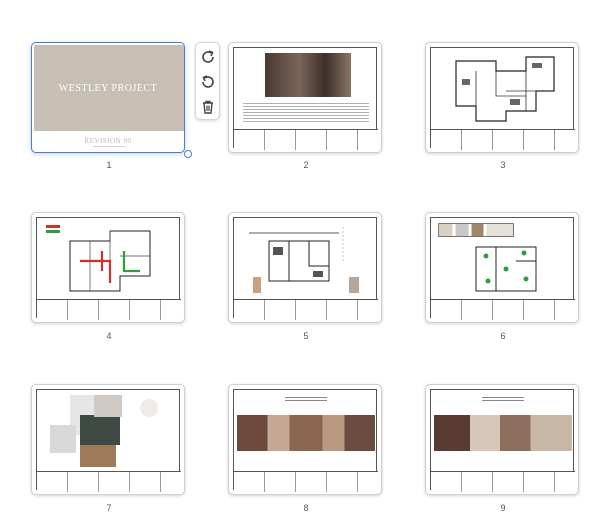 The image size is (602, 520). What do you see at coordinates (109, 146) in the screenshot?
I see `cover-caption-line` at bounding box center [109, 146].